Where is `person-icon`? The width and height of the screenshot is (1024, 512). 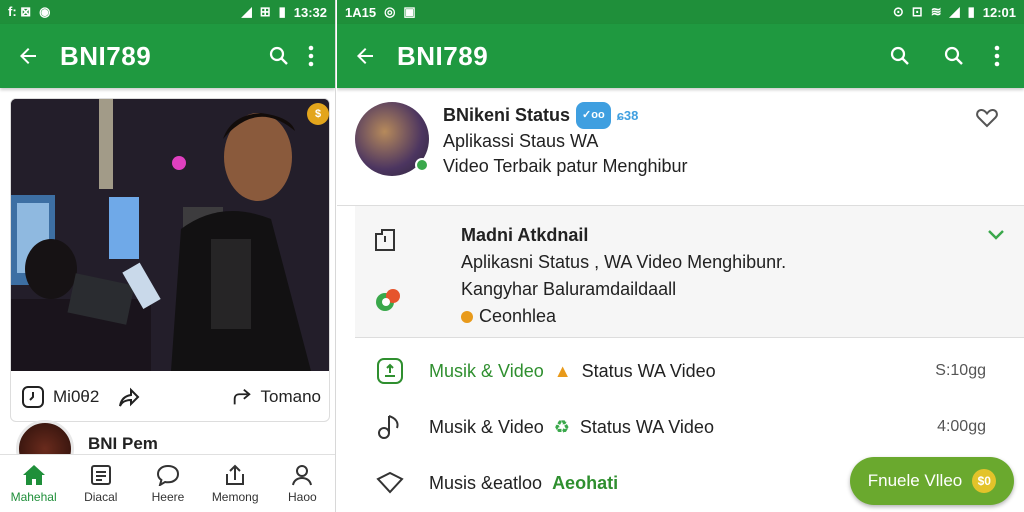
person-icon is located at coordinates (302, 474).